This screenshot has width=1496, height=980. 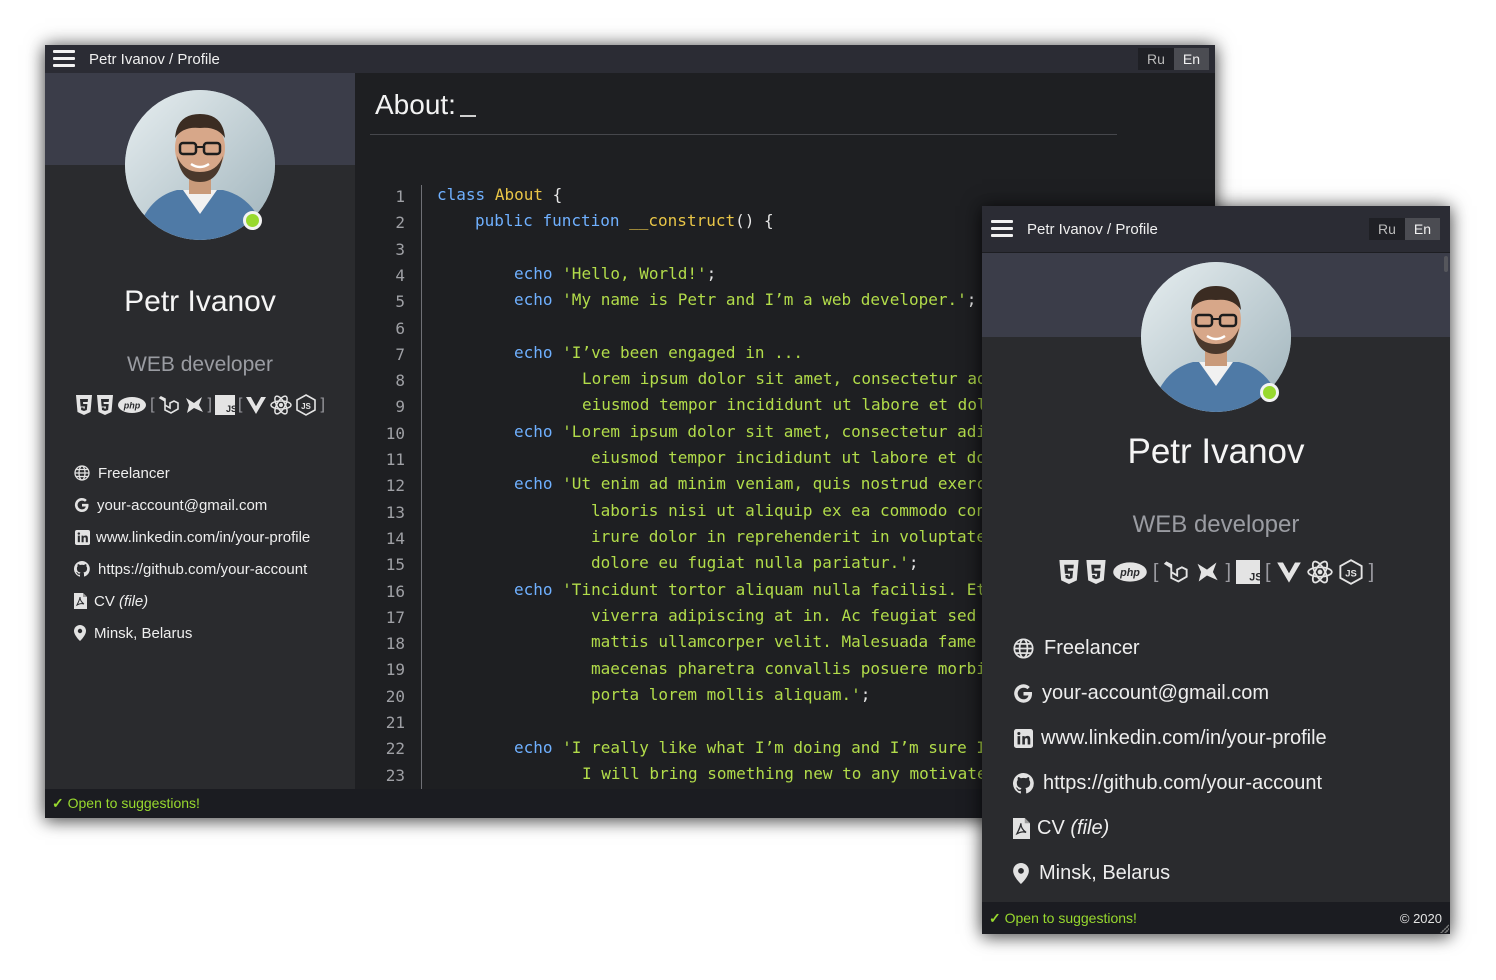 I want to click on mobile-window-title: Petr Ivanov / Profile, so click(x=1092, y=229).